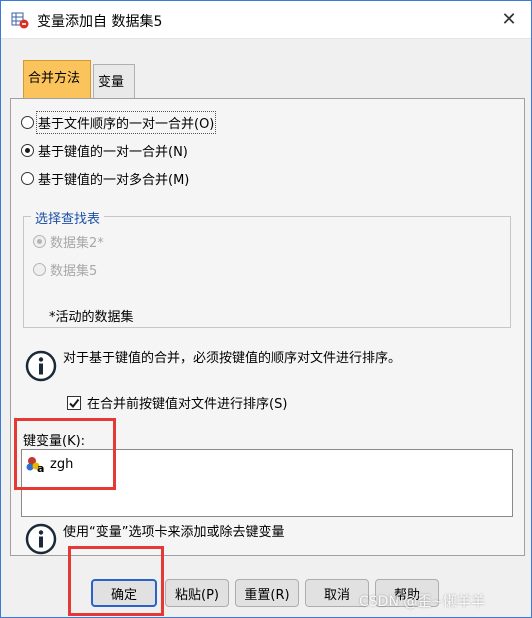 Image resolution: width=532 pixels, height=618 pixels. I want to click on reset-button-label: 重置(R), so click(267, 595).